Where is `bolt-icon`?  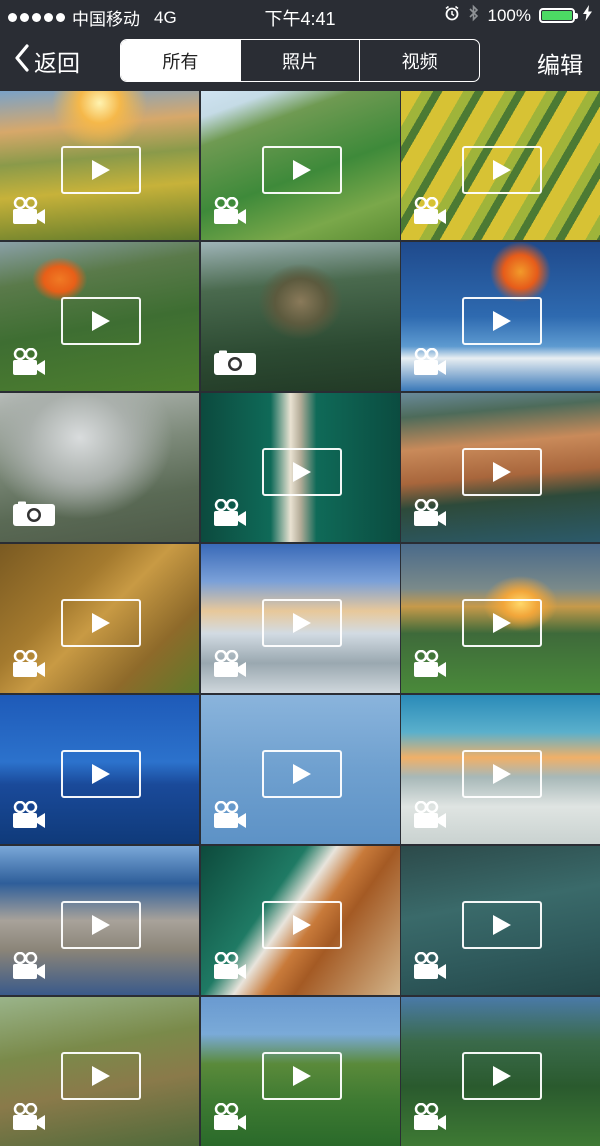 bolt-icon is located at coordinates (587, 15).